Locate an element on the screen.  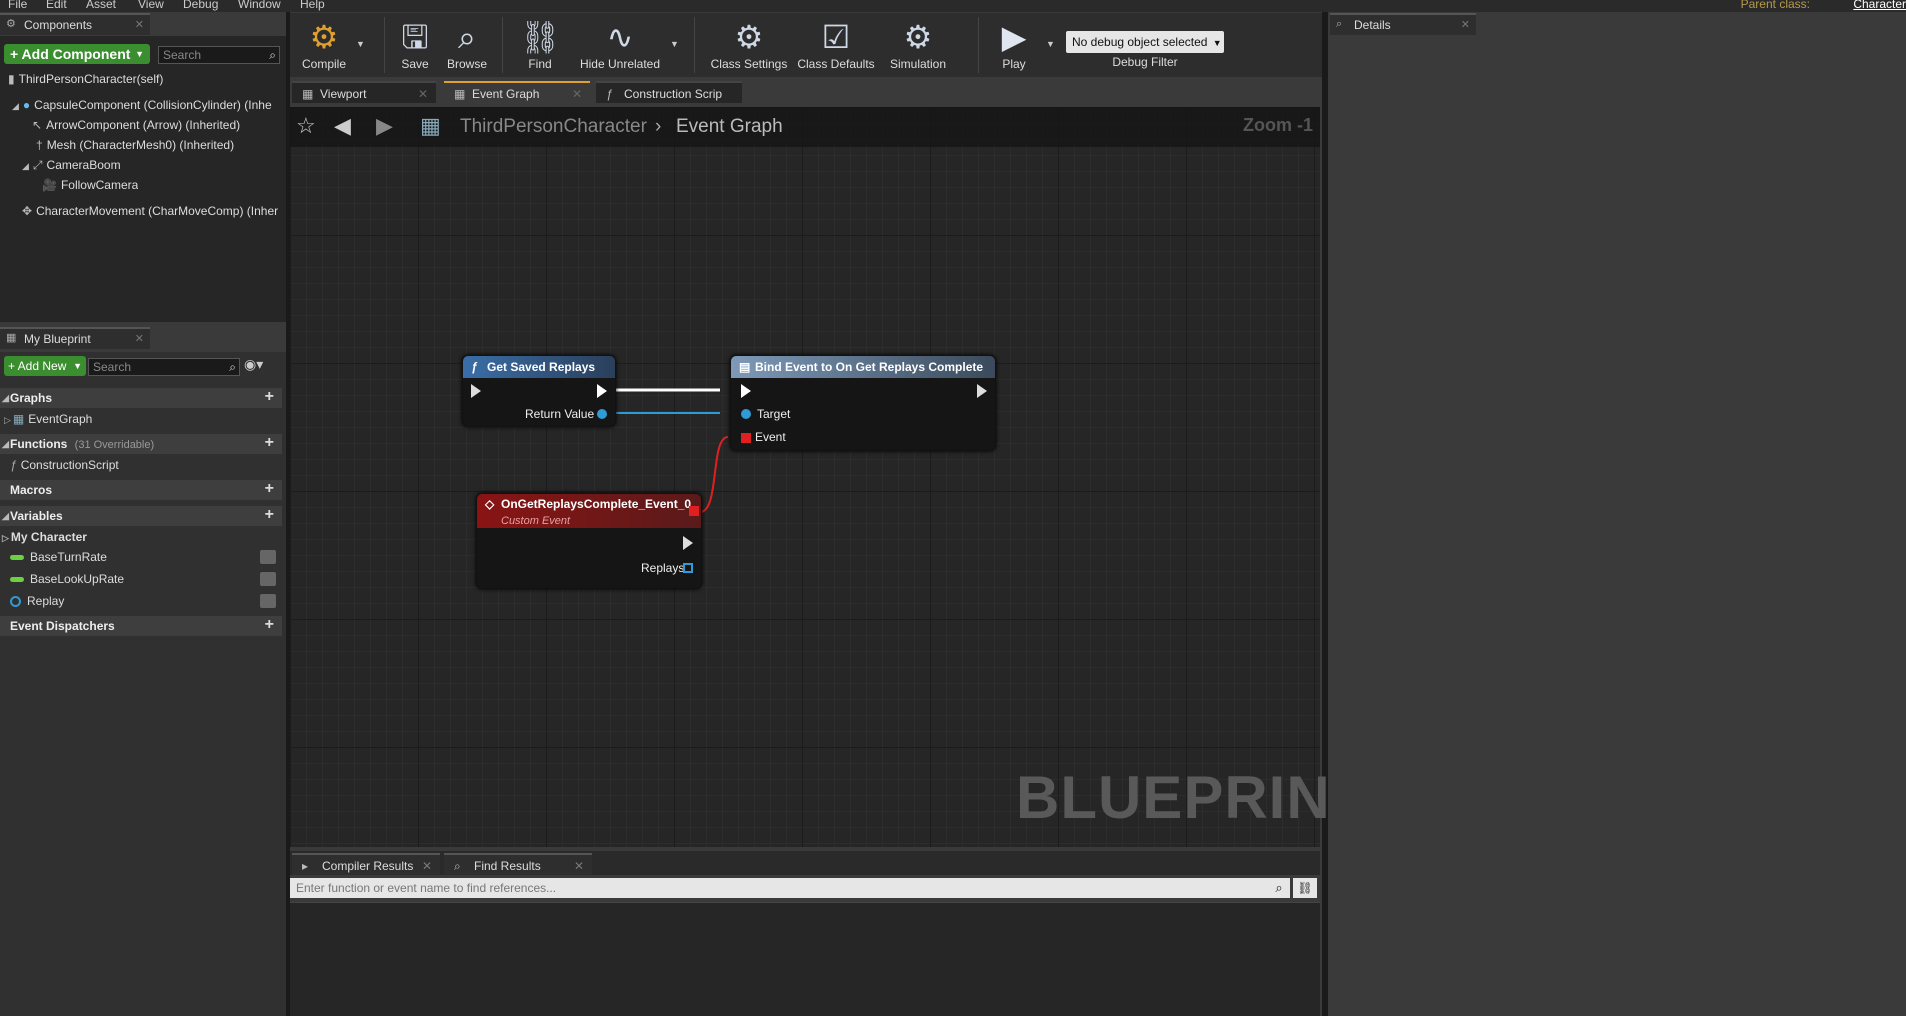
tab-find-results: ⌕ Find Results ✕ is located at coordinates (518, 864).